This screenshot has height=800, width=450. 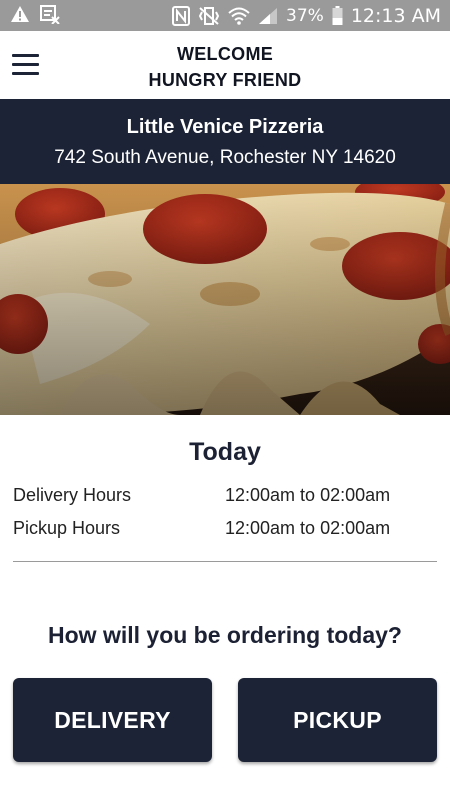 I want to click on pickup-button: PICKUP, so click(x=337, y=720).